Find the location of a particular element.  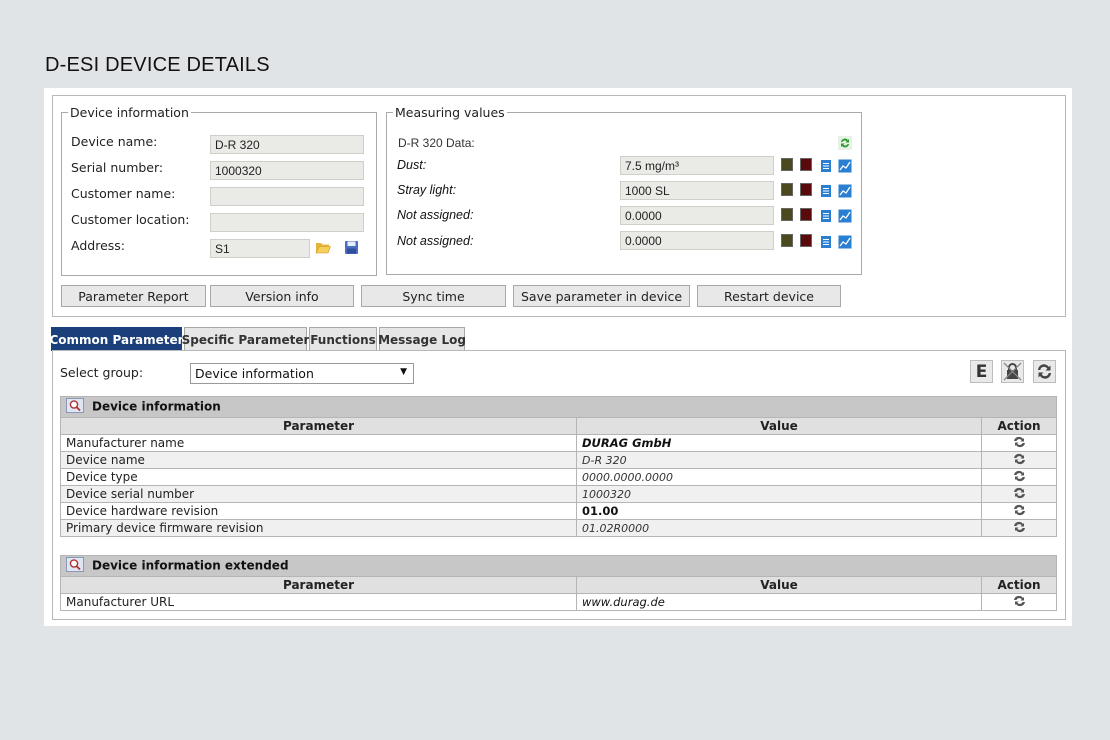

measure-label-not-assigned-1: Not assigned: is located at coordinates (435, 215).